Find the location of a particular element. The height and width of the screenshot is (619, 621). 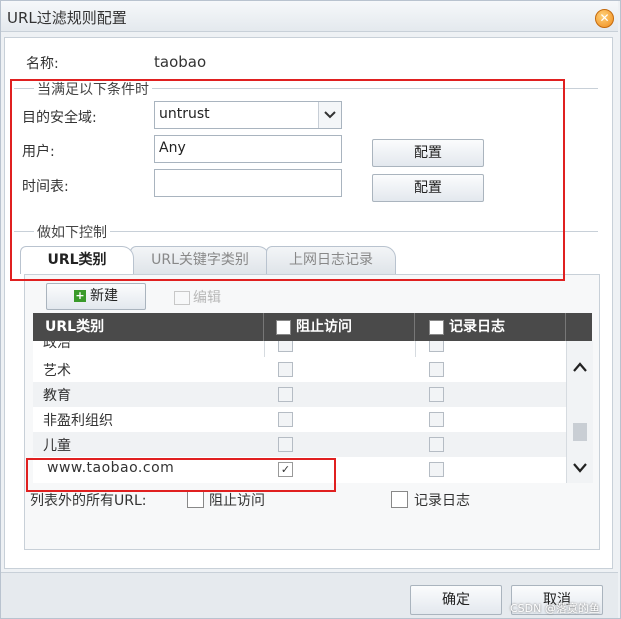

default-log-label: 记录日志 is located at coordinates (442, 501).